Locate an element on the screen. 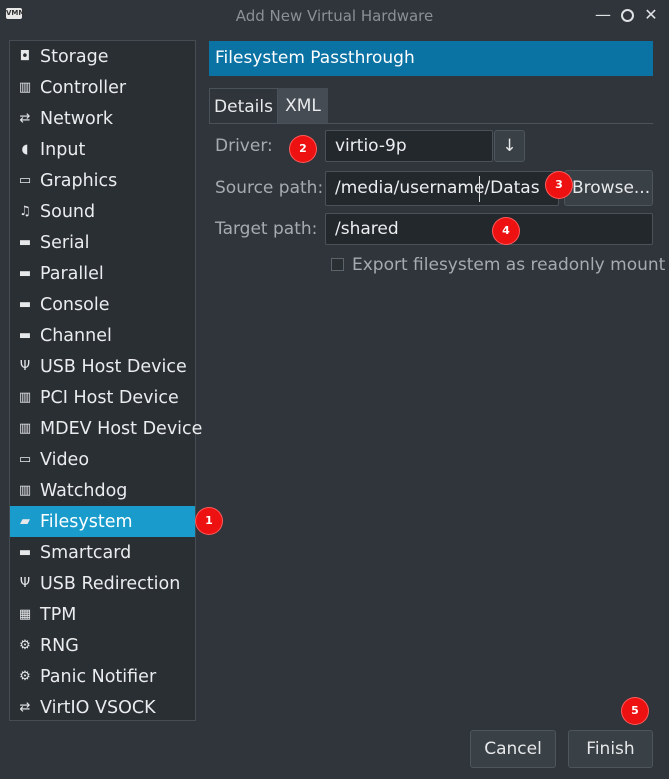  minimize-icon: — is located at coordinates (603, 15).